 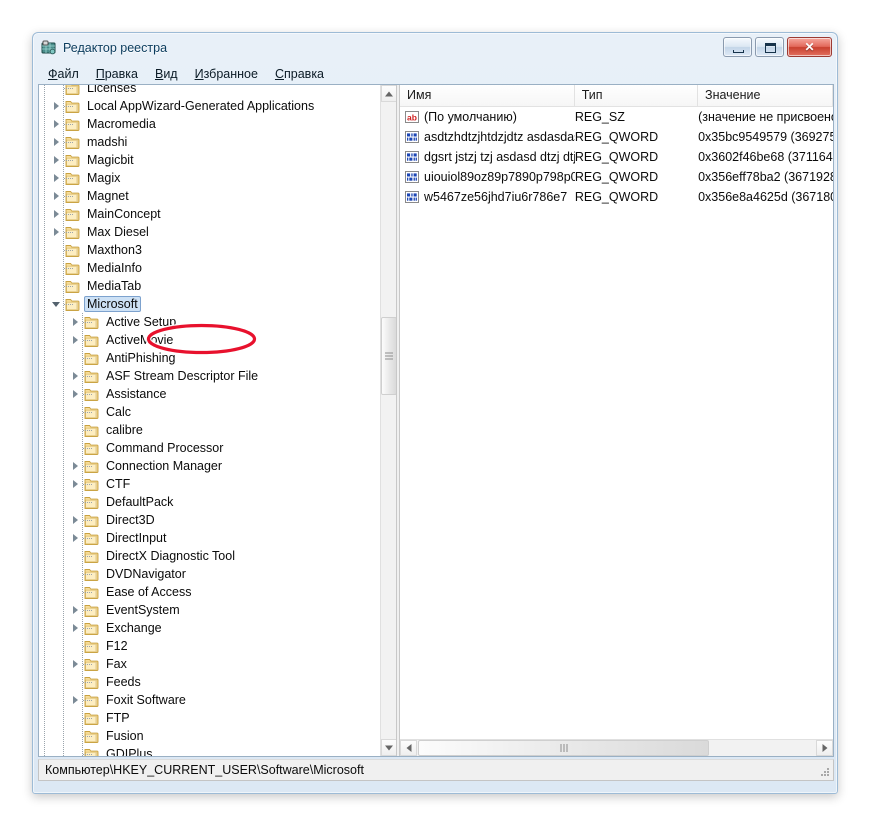 What do you see at coordinates (209, 358) in the screenshot?
I see `tree-item: AntiPhishing` at bounding box center [209, 358].